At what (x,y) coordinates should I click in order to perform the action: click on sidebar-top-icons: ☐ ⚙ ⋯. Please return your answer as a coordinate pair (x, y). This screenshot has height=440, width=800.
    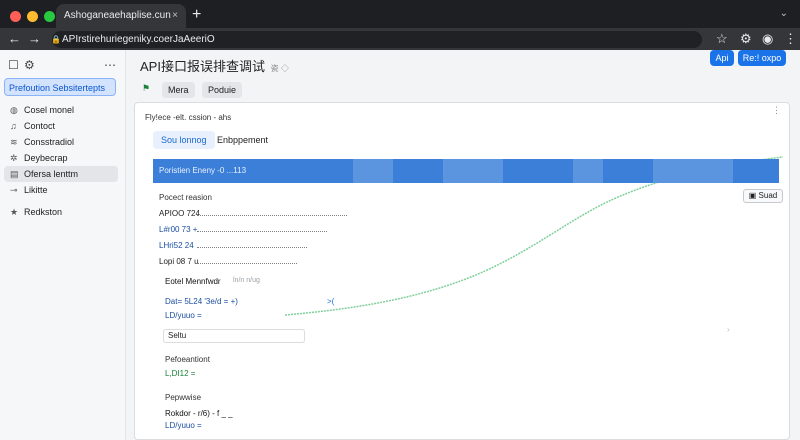
    Looking at the image, I should click on (64, 65).